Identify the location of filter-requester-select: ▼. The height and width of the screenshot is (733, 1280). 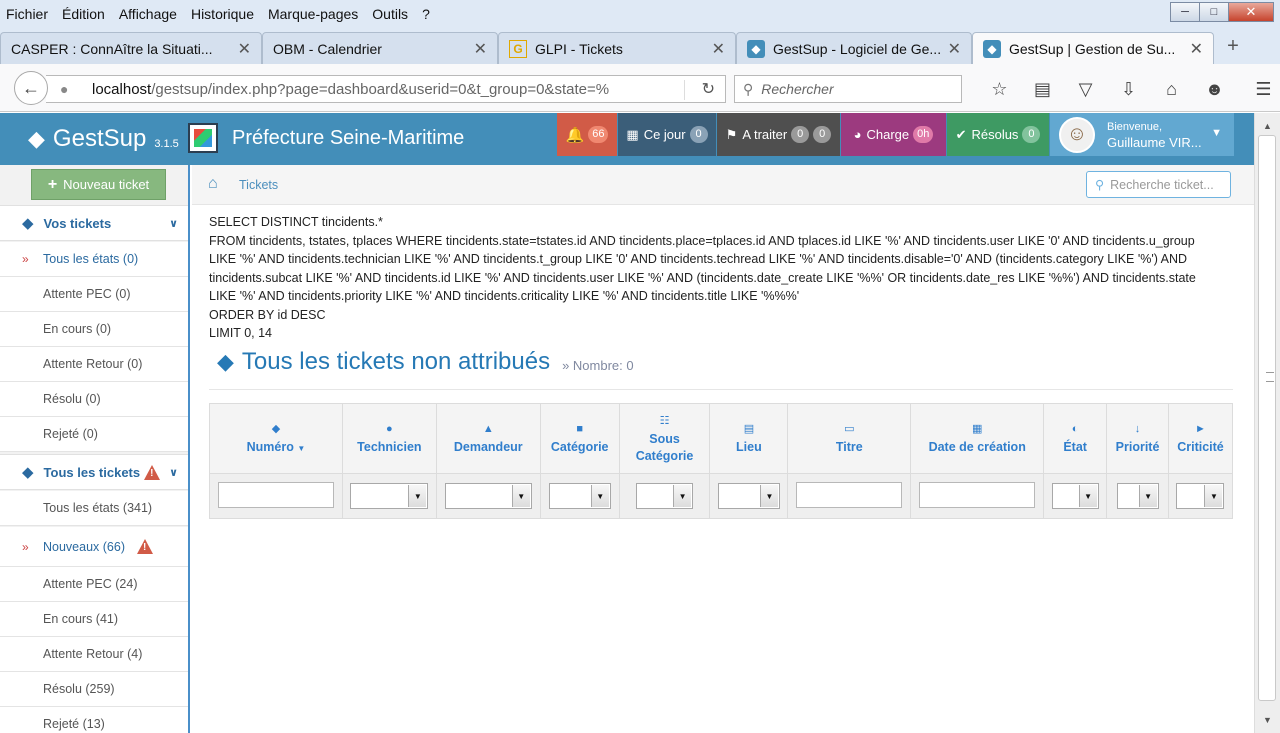
(488, 496).